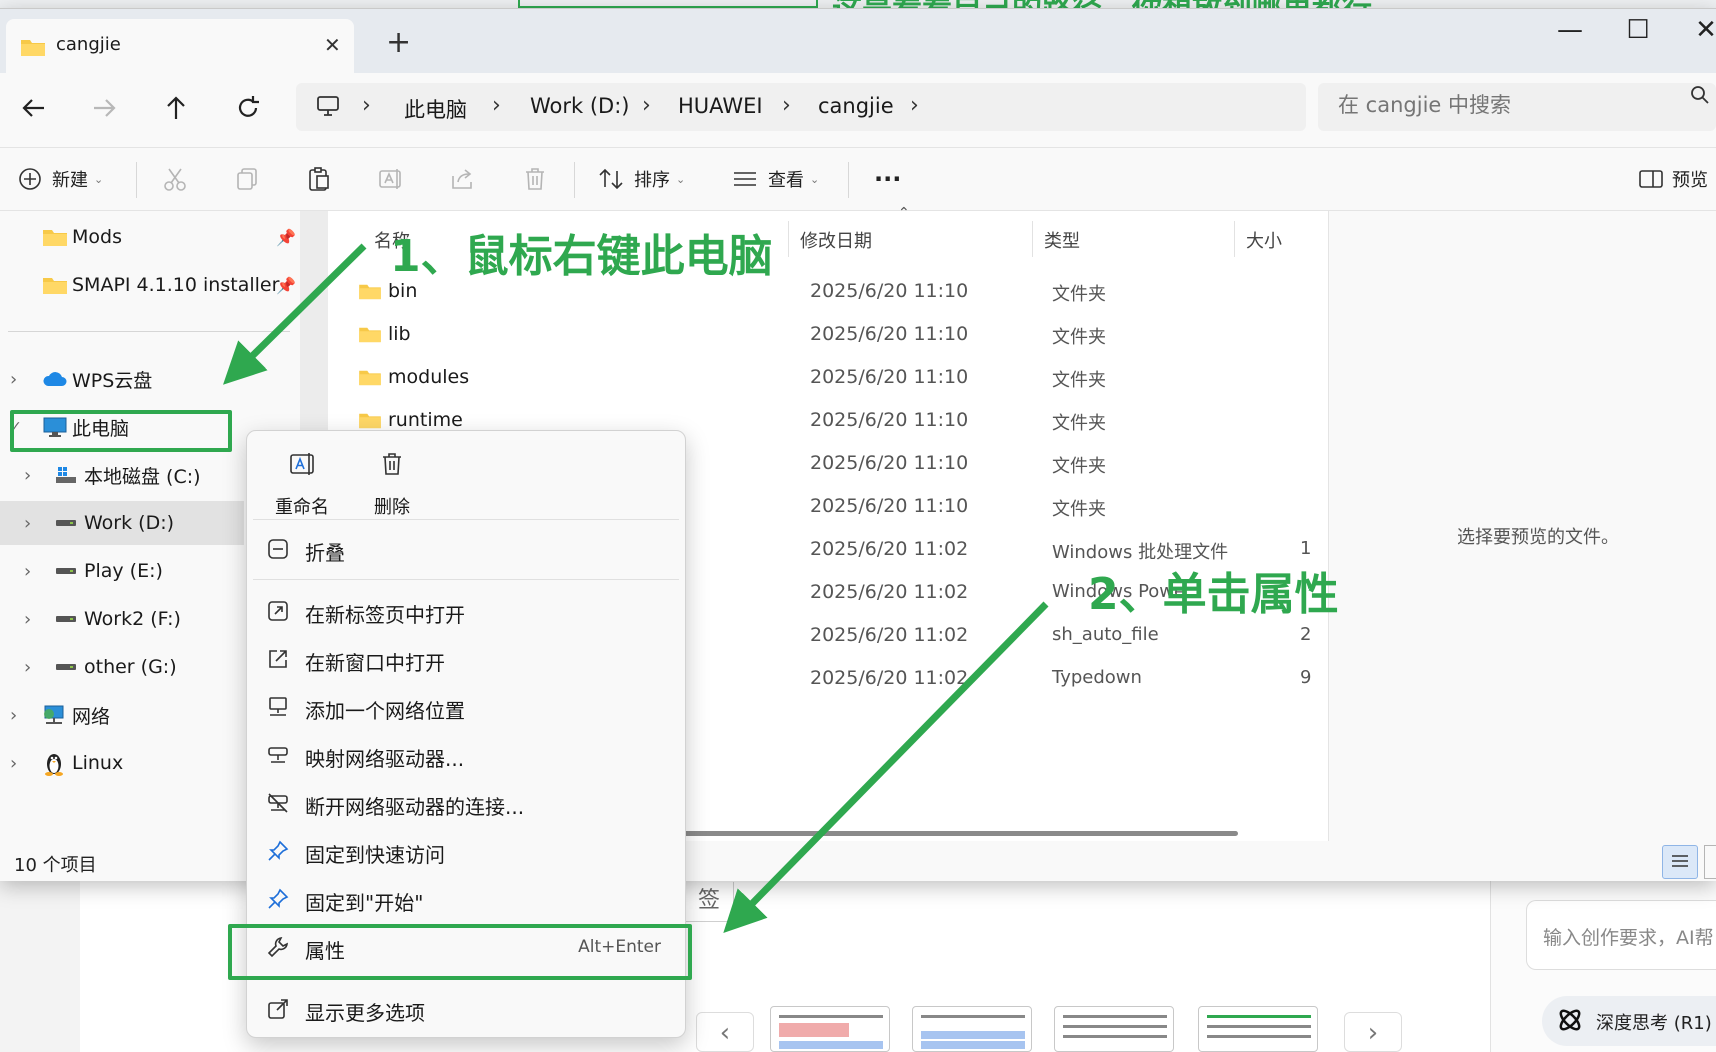  I want to click on file-type: 文件夹, so click(1079, 337).